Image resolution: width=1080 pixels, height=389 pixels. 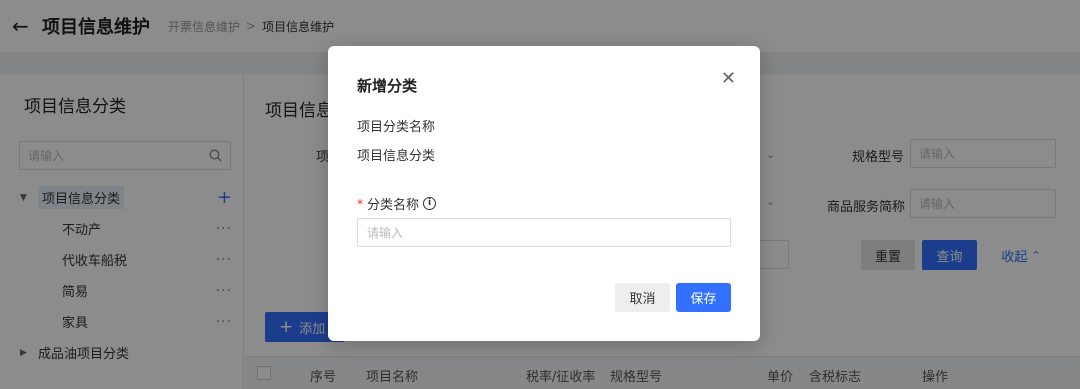 I want to click on category-name-input, so click(x=544, y=232).